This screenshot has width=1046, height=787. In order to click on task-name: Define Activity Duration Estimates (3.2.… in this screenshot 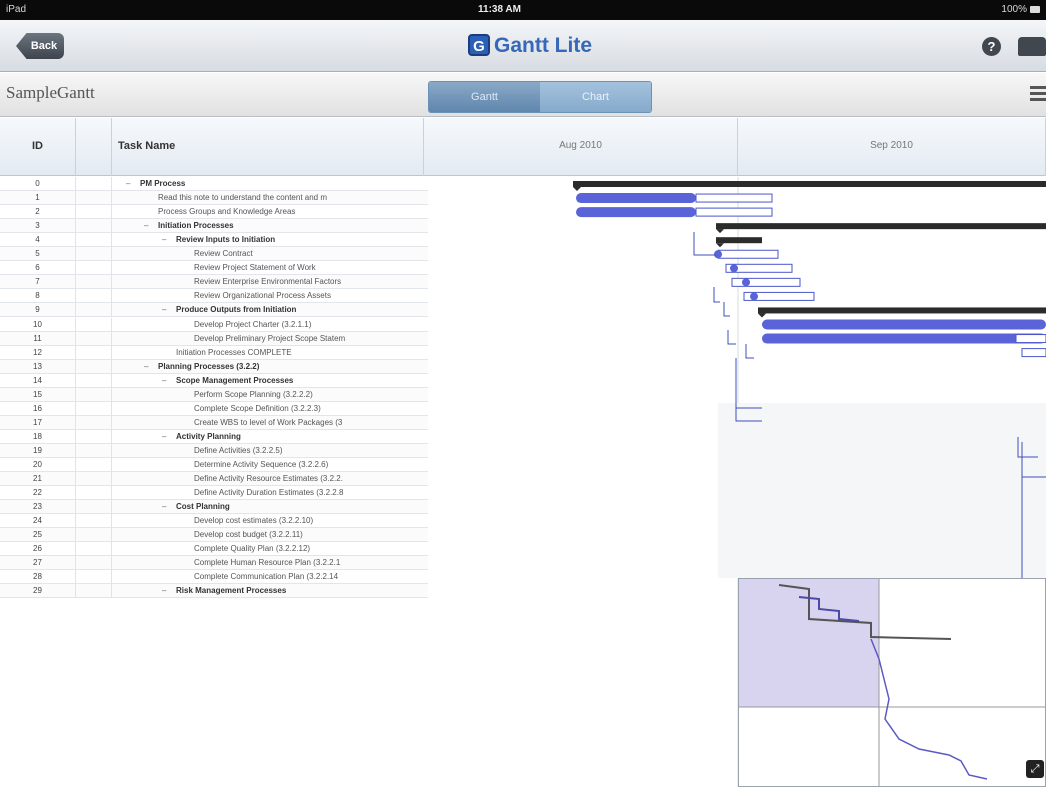, I will do `click(269, 493)`.